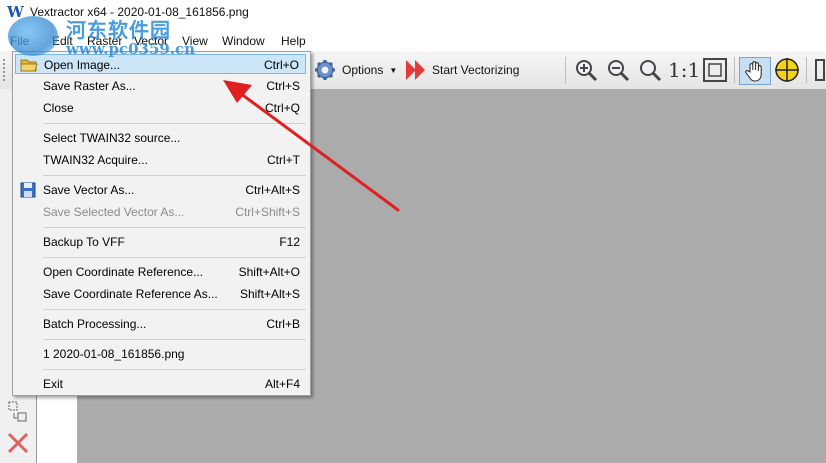  Describe the element at coordinates (311, 146) in the screenshot. I see `annotation-arrow` at that location.